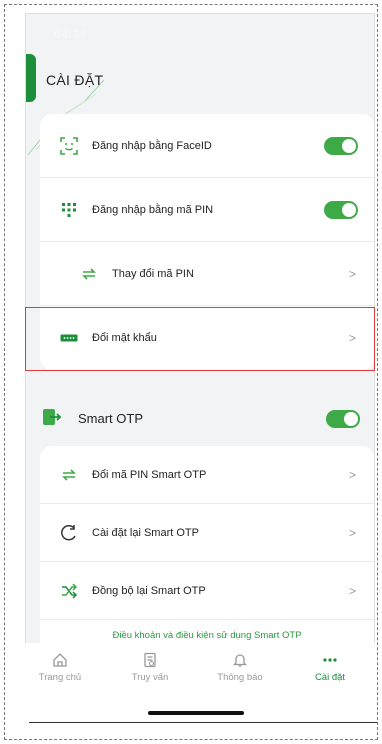 The width and height of the screenshot is (382, 744). Describe the element at coordinates (330, 677) in the screenshot. I see `tab-settings-label: Cài đặt` at that location.